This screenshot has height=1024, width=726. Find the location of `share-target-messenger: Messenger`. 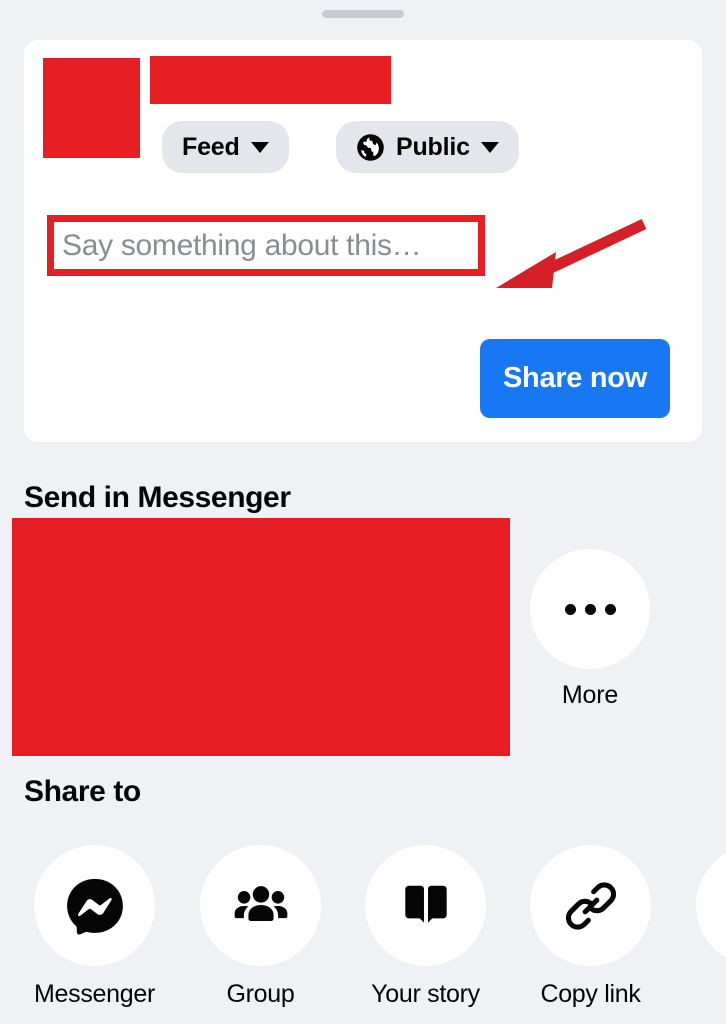

share-target-messenger: Messenger is located at coordinates (94, 927).